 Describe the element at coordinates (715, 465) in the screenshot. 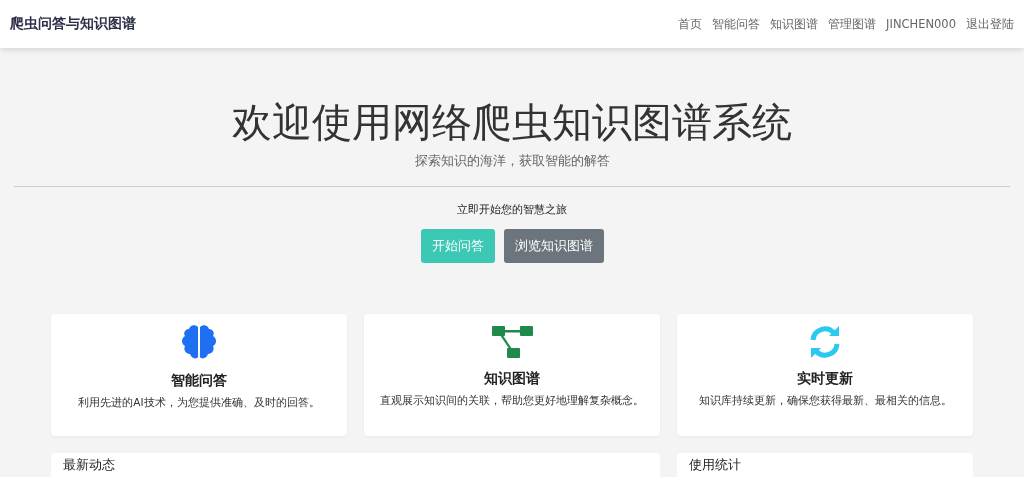

I see `panel-title: 使用统计` at that location.